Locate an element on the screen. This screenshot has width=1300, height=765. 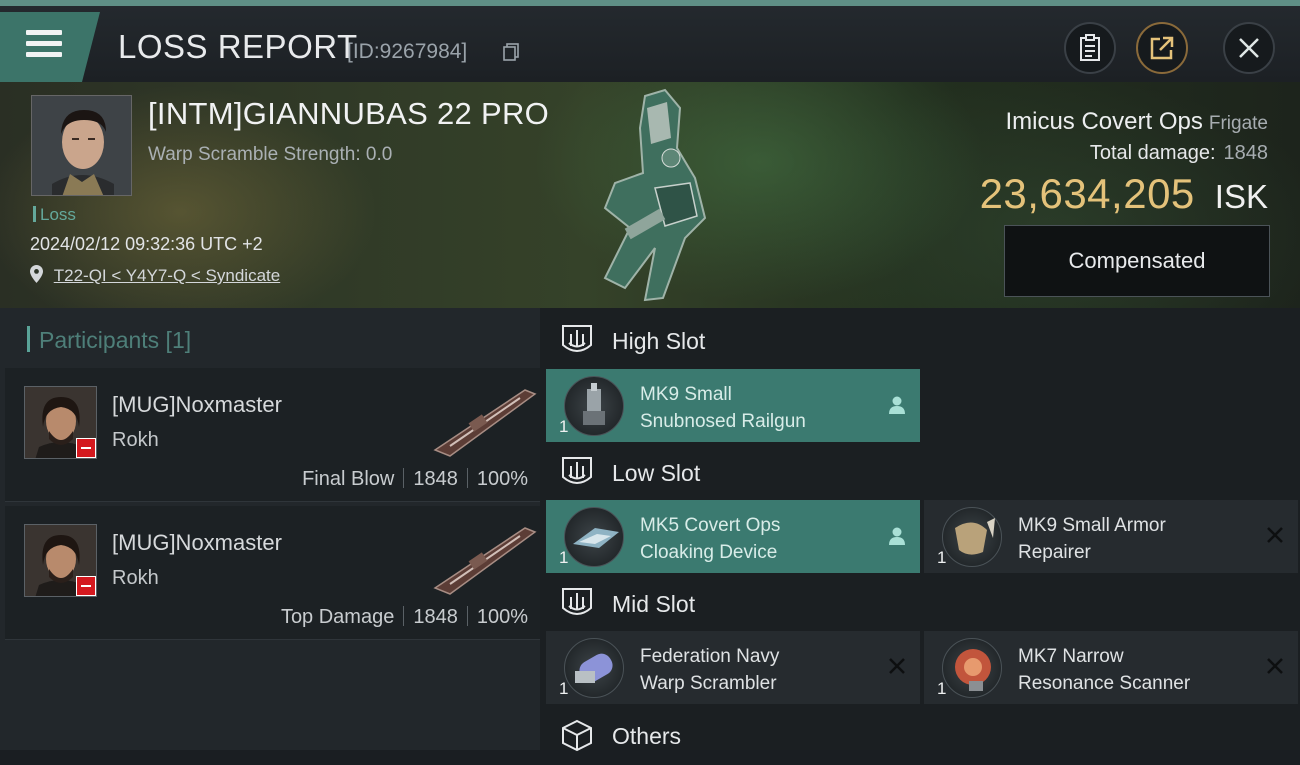
participant-stats: Final Blow 1848 100% is located at coordinates (415, 479).